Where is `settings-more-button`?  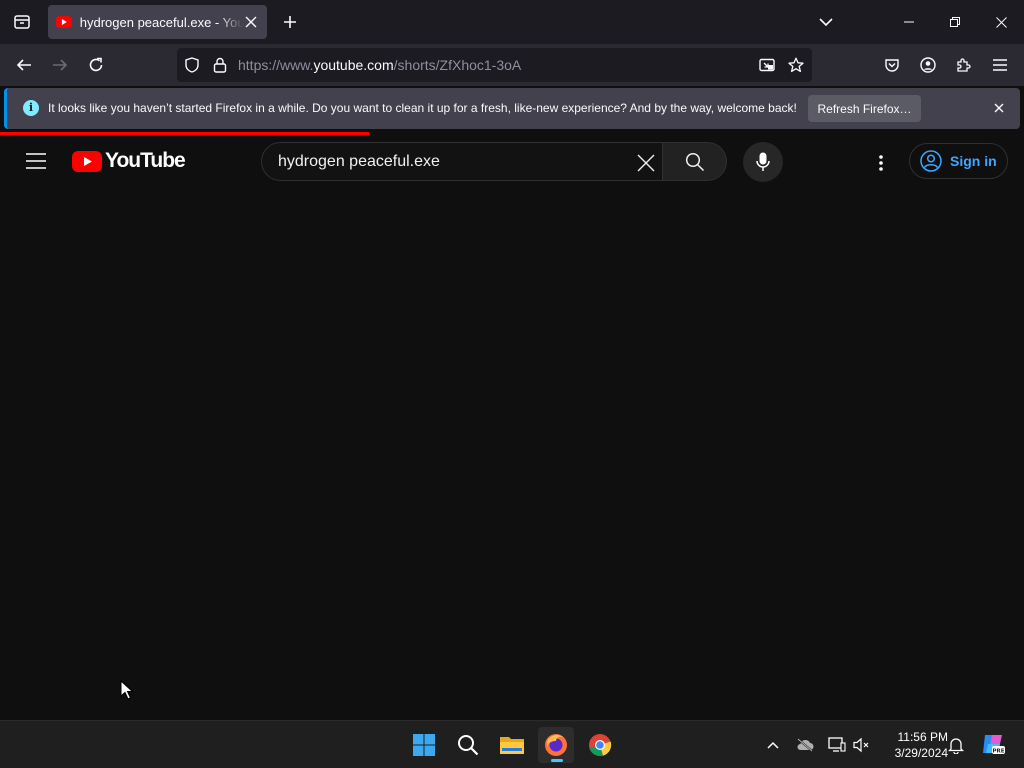 settings-more-button is located at coordinates (881, 163).